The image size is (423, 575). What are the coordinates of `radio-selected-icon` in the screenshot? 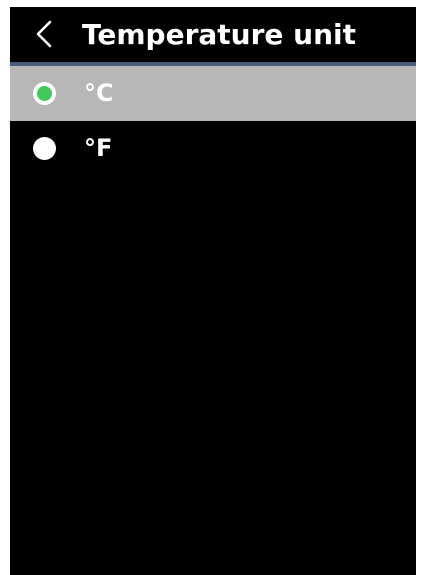 It's located at (44, 93).